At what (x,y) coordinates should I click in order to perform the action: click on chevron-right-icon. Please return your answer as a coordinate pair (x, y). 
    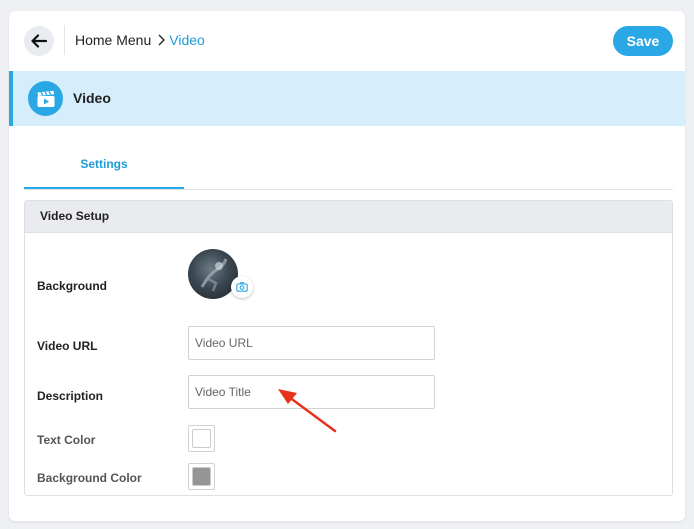
    Looking at the image, I should click on (162, 40).